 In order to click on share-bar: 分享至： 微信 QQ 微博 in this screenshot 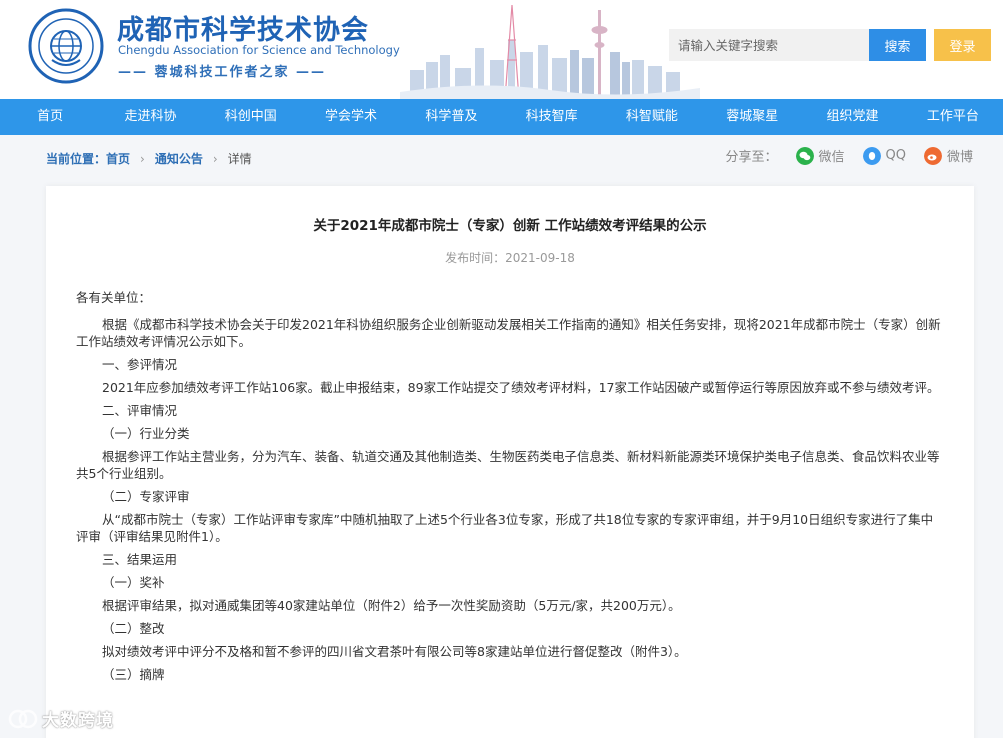, I will do `click(849, 155)`.